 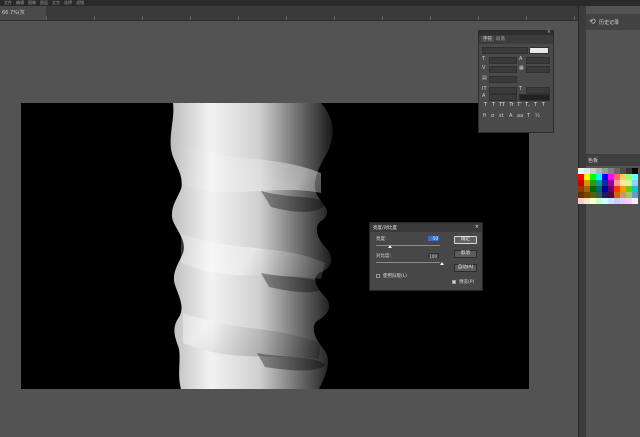 I want to click on one-half-icon: ½, so click(x=537, y=116).